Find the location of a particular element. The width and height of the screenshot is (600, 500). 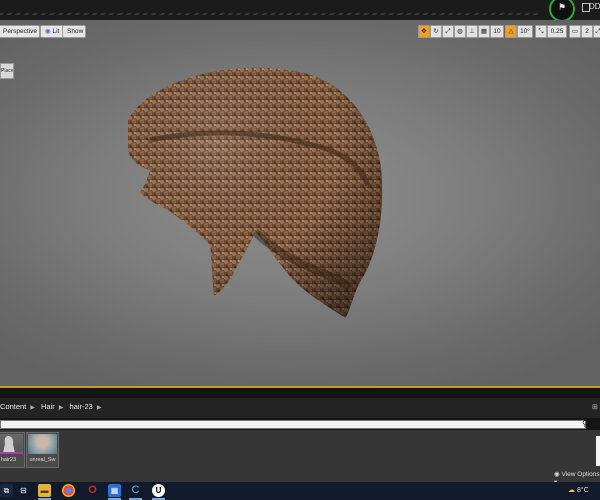

windows-store-icon: ▦ is located at coordinates (114, 490).